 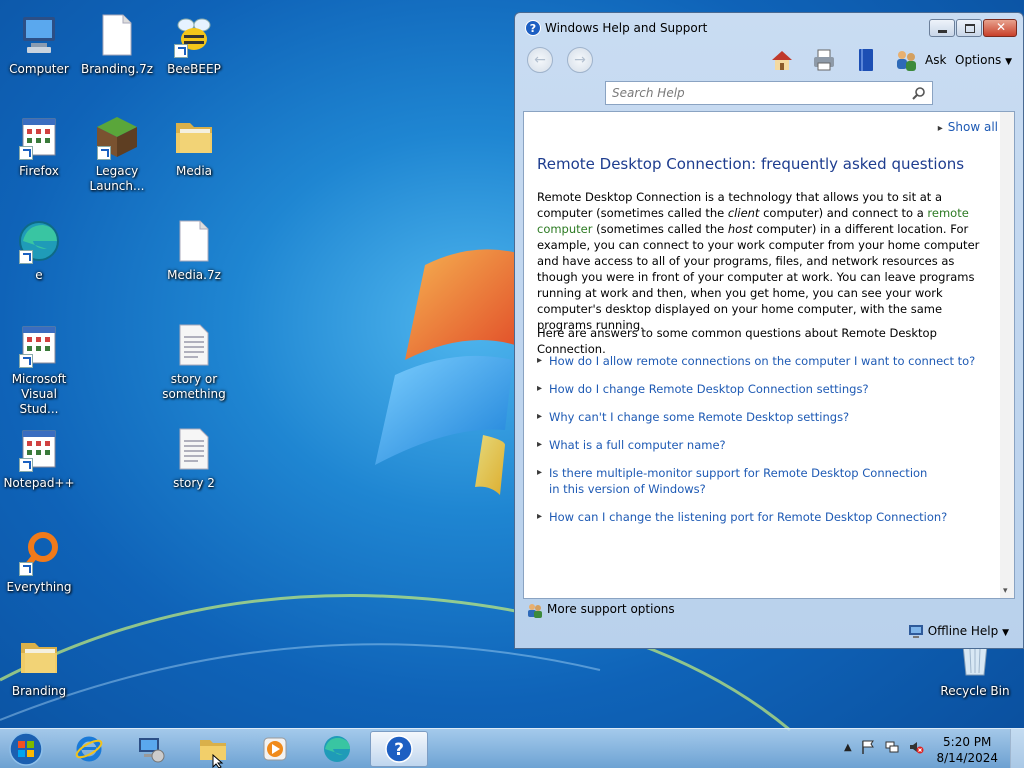 What do you see at coordinates (450, 372) in the screenshot?
I see `windows-logo-wallpaper` at bounding box center [450, 372].